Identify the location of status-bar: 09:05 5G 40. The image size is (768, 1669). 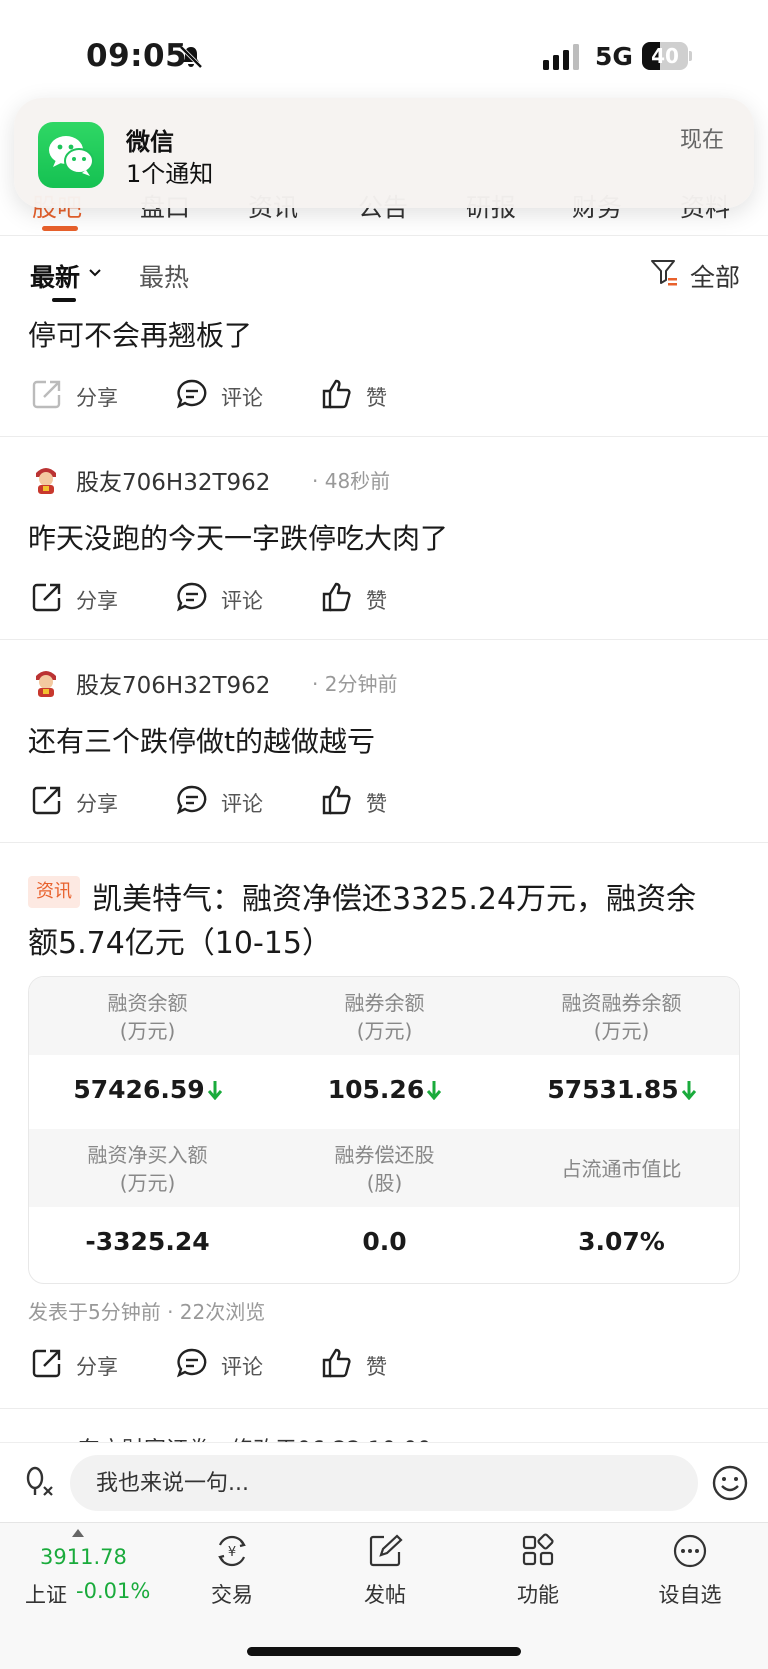
(384, 50).